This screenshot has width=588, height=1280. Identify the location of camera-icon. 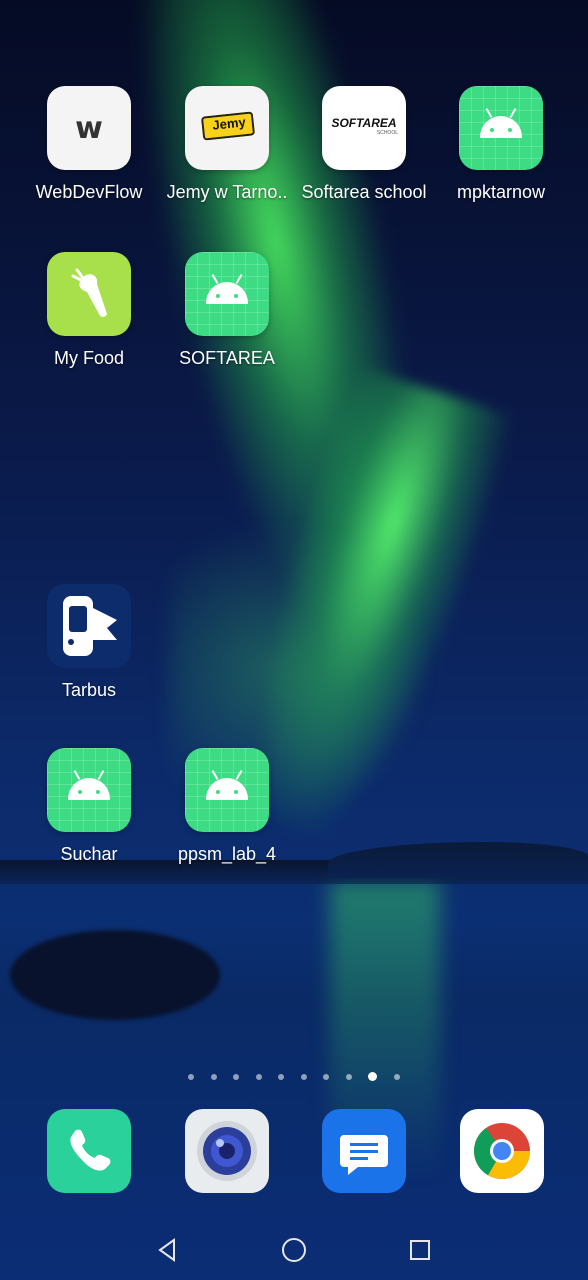
(227, 1151).